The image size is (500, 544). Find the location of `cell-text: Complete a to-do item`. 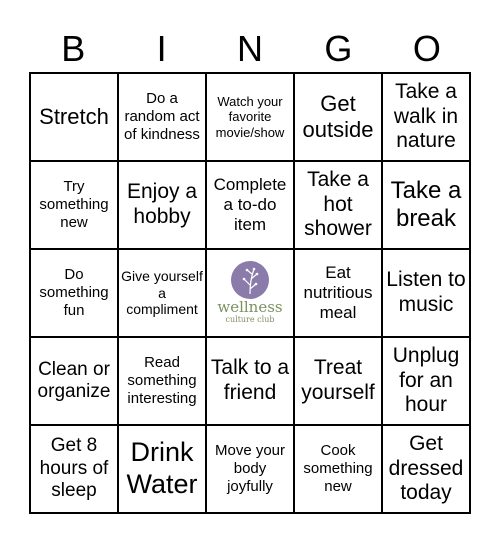

cell-text: Complete a to-do item is located at coordinates (250, 204).